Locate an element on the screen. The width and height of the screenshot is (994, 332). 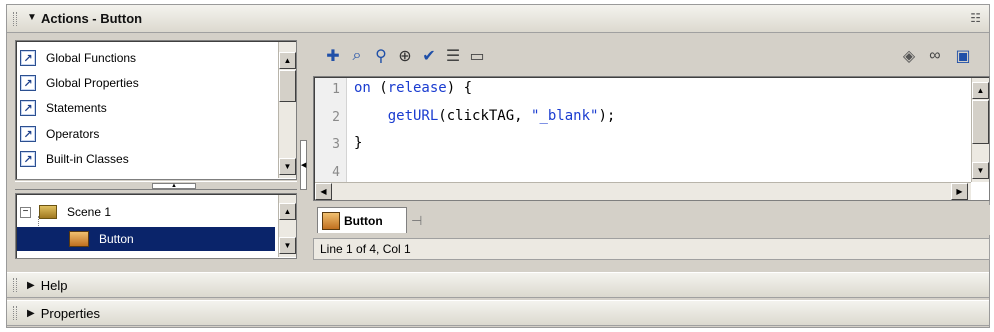
left-pane-splitter: ▲ is located at coordinates (156, 185).